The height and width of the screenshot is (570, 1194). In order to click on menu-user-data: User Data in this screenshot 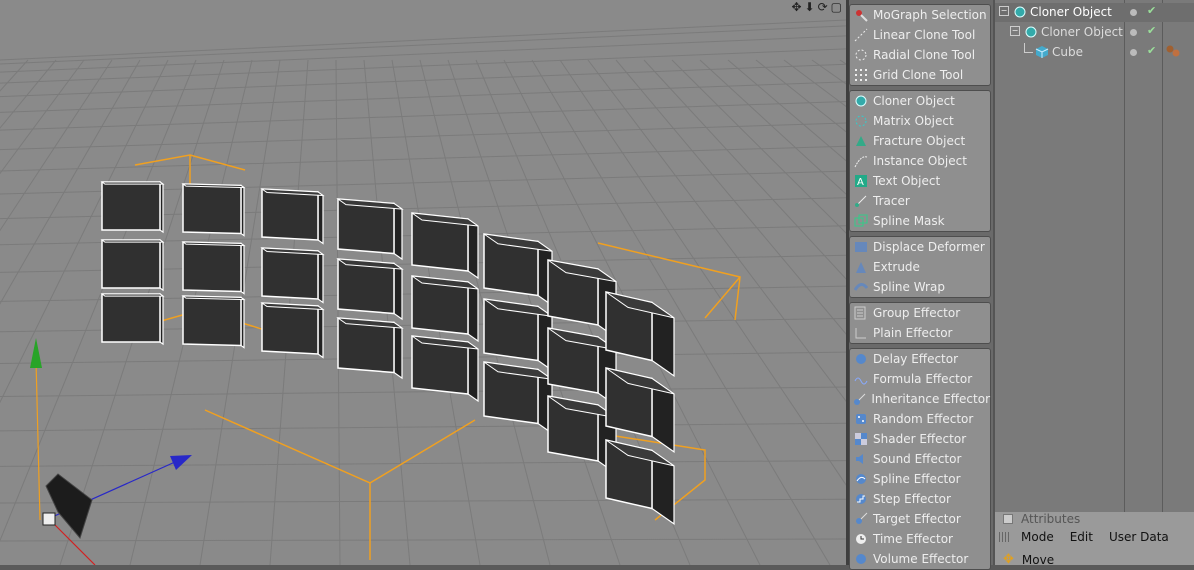, I will do `click(1139, 537)`.